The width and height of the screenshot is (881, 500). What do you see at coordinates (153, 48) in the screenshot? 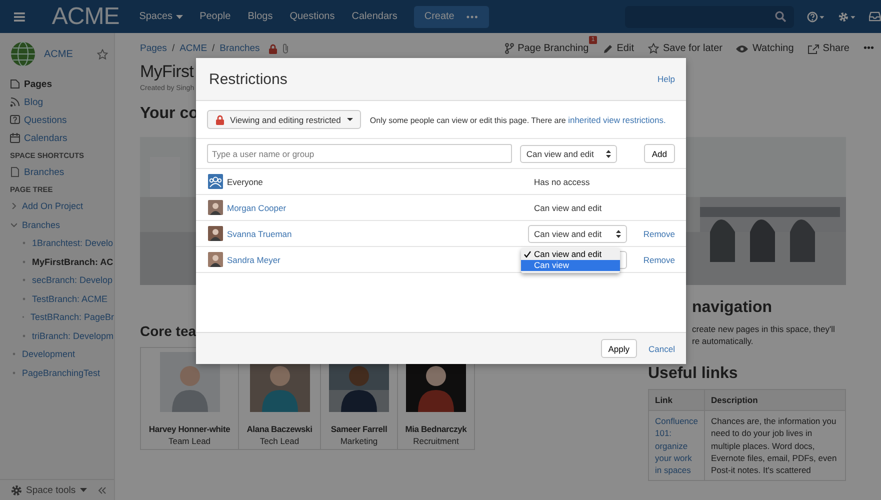
I see `breadcrumb-link: Pages` at bounding box center [153, 48].